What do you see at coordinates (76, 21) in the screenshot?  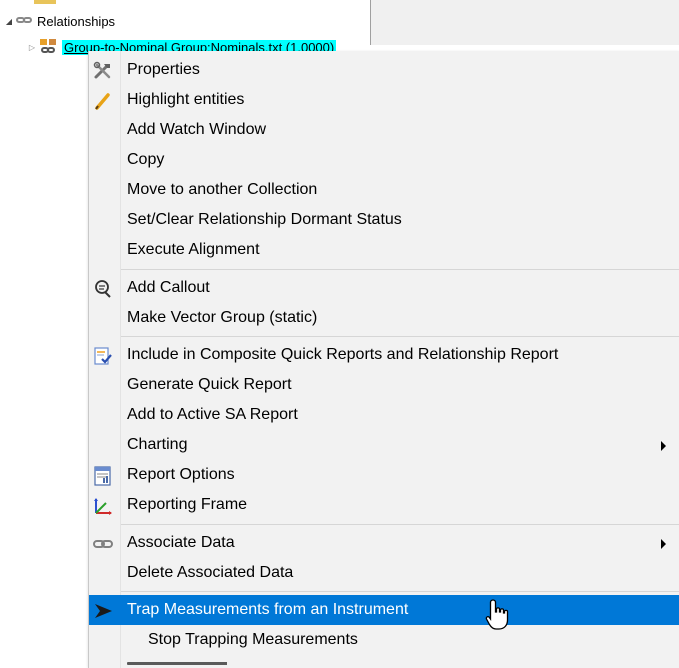 I see `tree-item-label: Relationships` at bounding box center [76, 21].